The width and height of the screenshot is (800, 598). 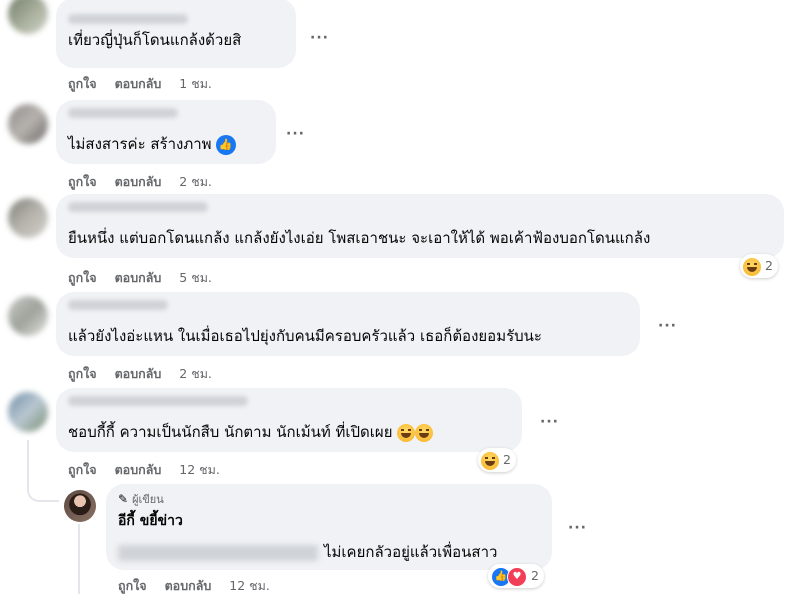 I want to click on comment-actions: ถูกใจ ตอบกลับ 1 ชม., so click(x=147, y=84).